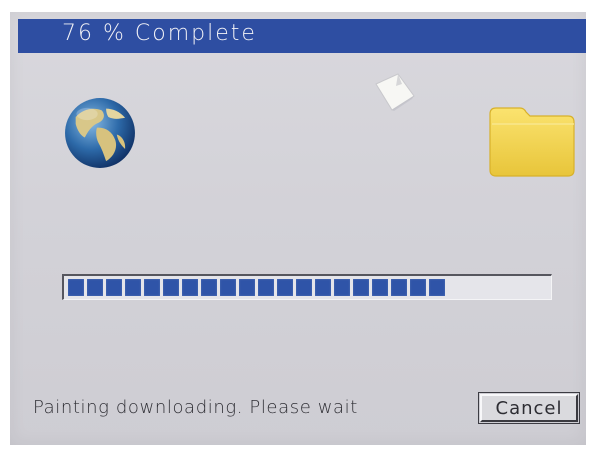  I want to click on status-message: Painting downloading. Please wait, so click(195, 407).